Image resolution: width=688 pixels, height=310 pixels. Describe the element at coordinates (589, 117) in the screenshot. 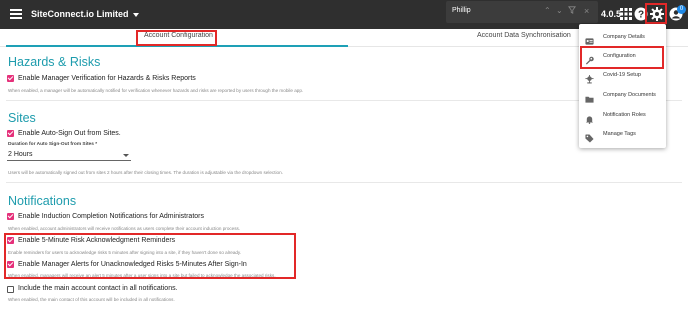

I see `bell-icon` at that location.